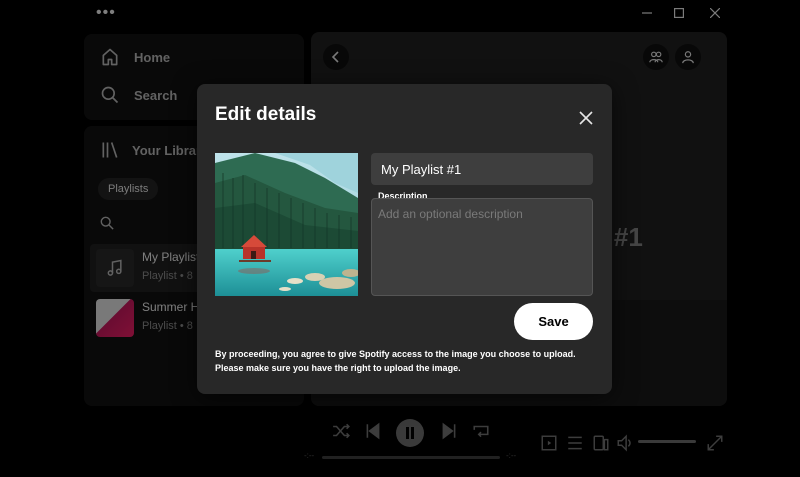  I want to click on cabin-lake-illustration, so click(286, 224).